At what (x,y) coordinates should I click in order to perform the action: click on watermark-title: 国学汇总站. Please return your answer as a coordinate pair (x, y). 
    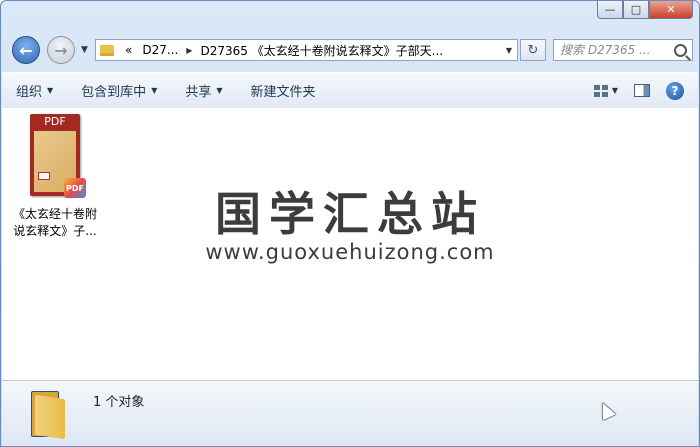
    Looking at the image, I should click on (350, 214).